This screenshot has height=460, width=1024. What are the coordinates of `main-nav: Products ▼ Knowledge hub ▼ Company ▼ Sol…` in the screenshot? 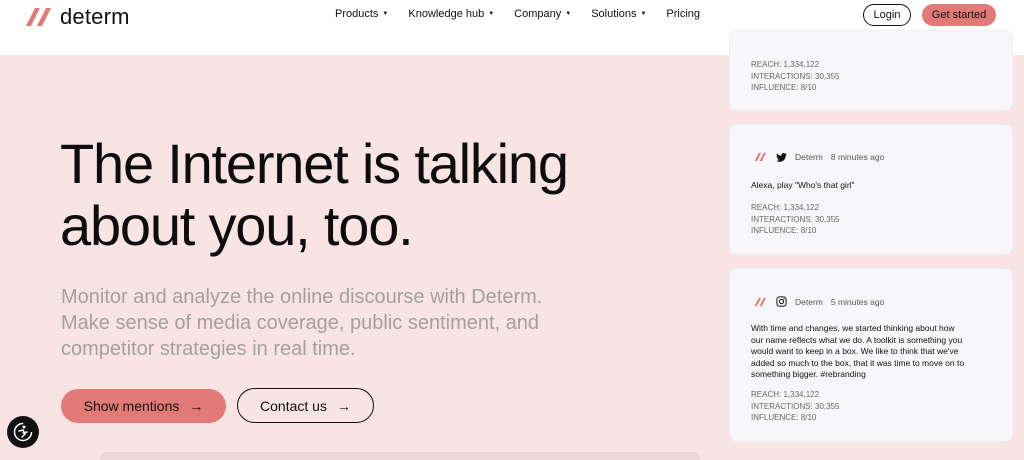 It's located at (517, 14).